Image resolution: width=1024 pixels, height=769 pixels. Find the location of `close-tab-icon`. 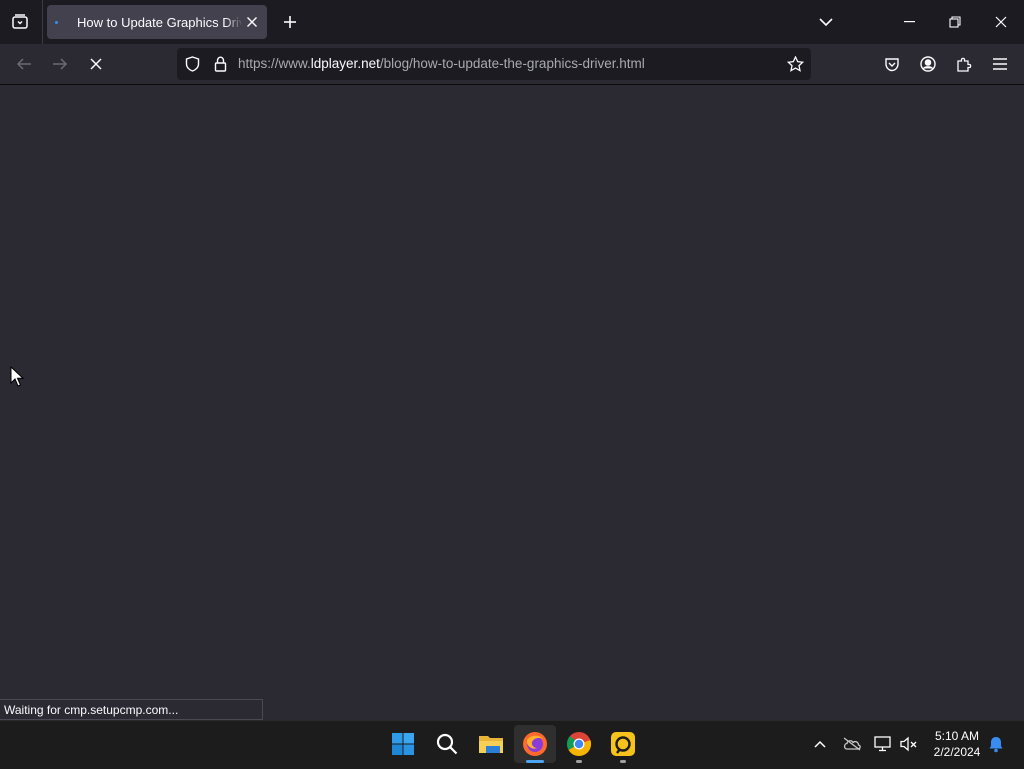

close-tab-icon is located at coordinates (252, 22).